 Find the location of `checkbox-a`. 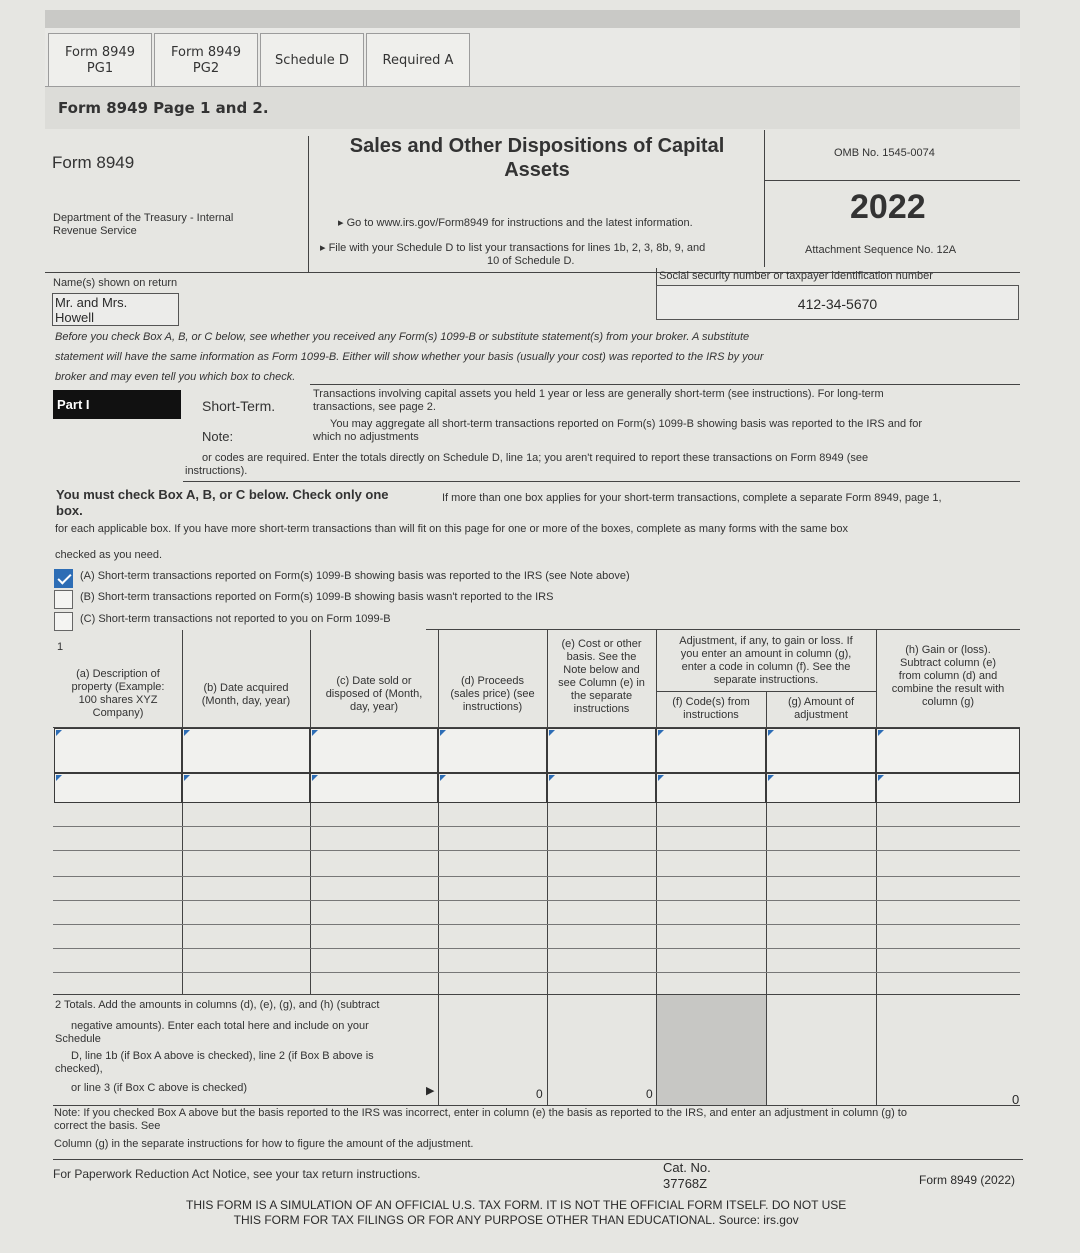

checkbox-a is located at coordinates (63, 578).